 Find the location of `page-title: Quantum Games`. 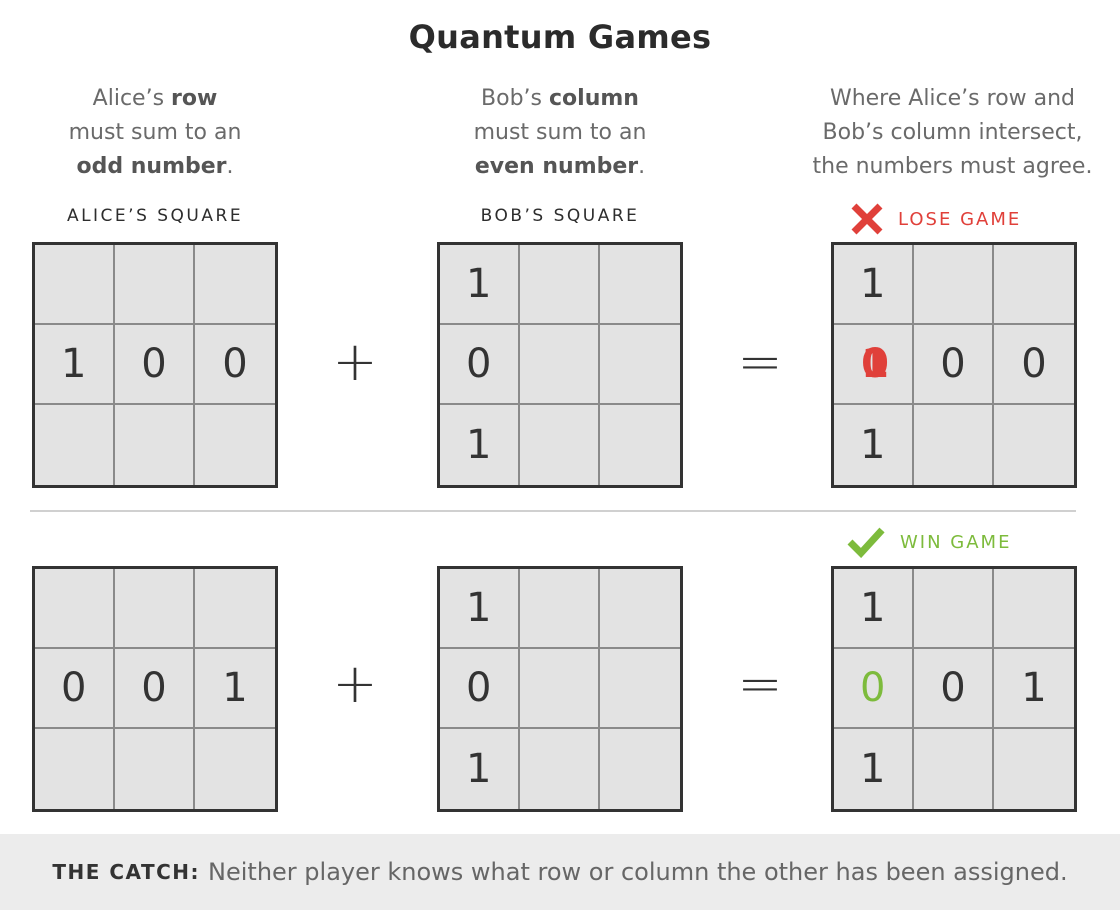

page-title: Quantum Games is located at coordinates (560, 37).